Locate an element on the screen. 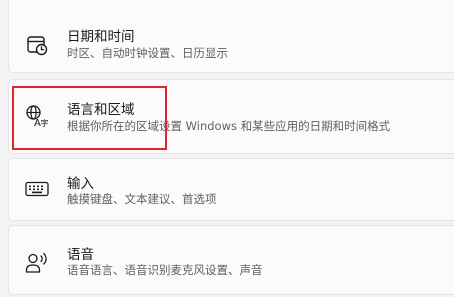 This screenshot has height=297, width=454. settings-item-description: 根据你所在的区域设置 Windows 和某些应用的日期和时间格式 is located at coordinates (229, 126).